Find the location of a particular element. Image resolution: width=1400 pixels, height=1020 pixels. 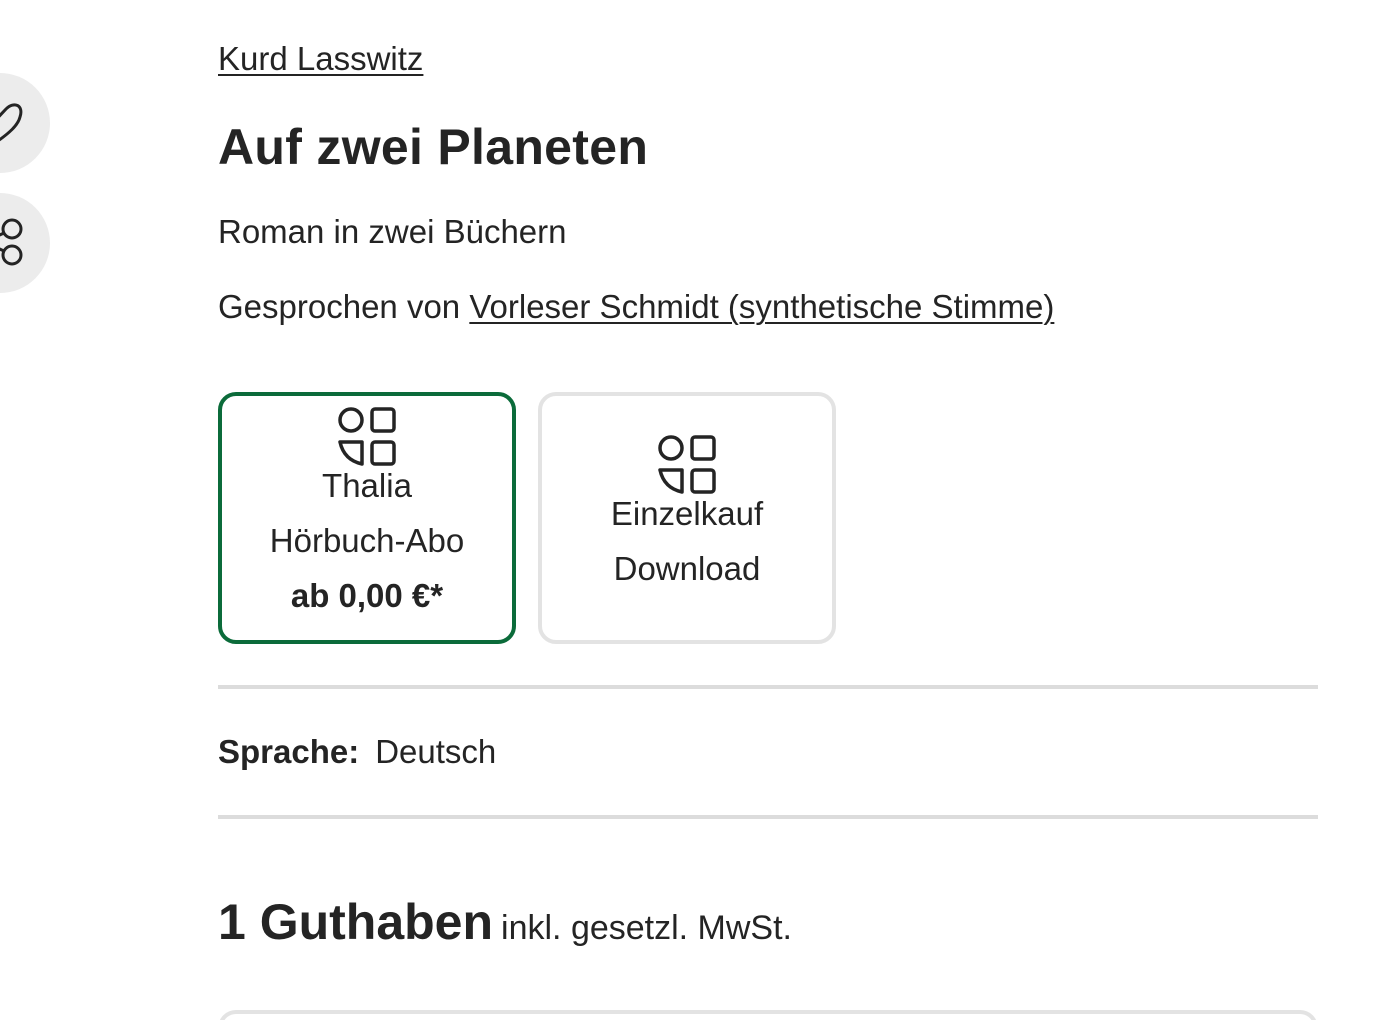

narrator-prefix: Gesprochen von is located at coordinates (344, 306).